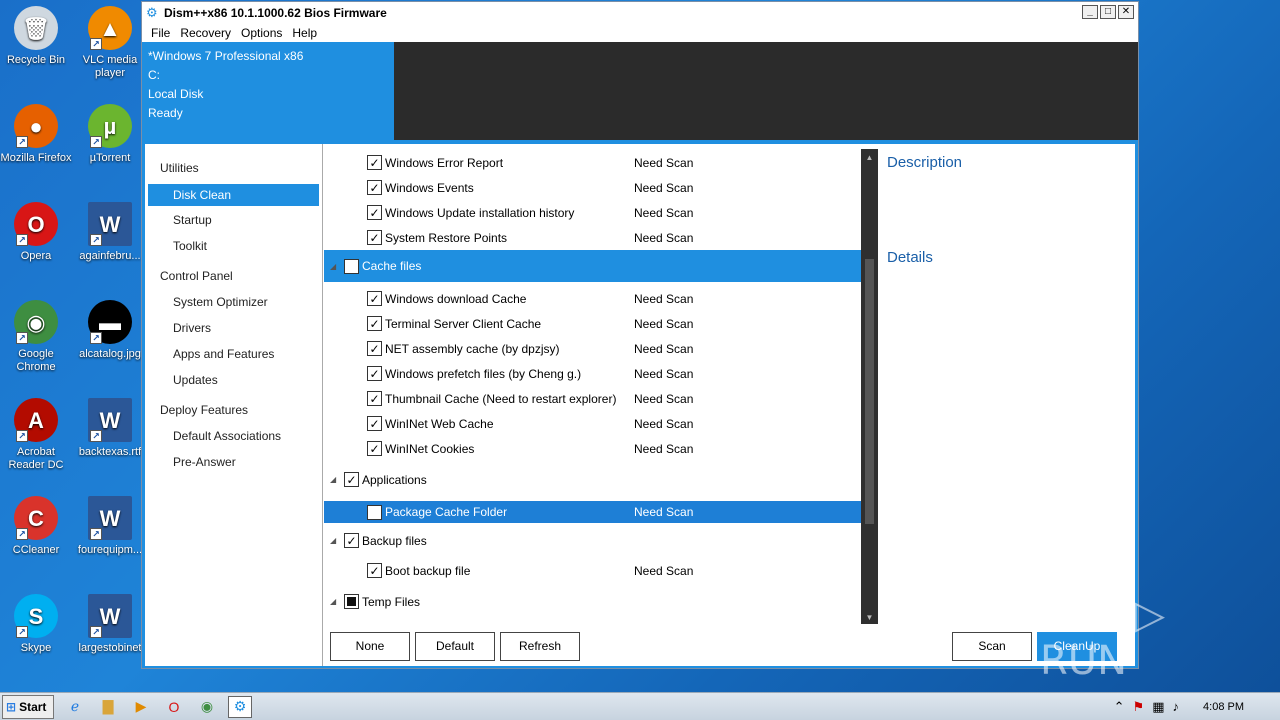 The height and width of the screenshot is (720, 1280). What do you see at coordinates (592, 512) in the screenshot?
I see `list-item-row: ✓ Package Cache Folder Need Scan` at bounding box center [592, 512].